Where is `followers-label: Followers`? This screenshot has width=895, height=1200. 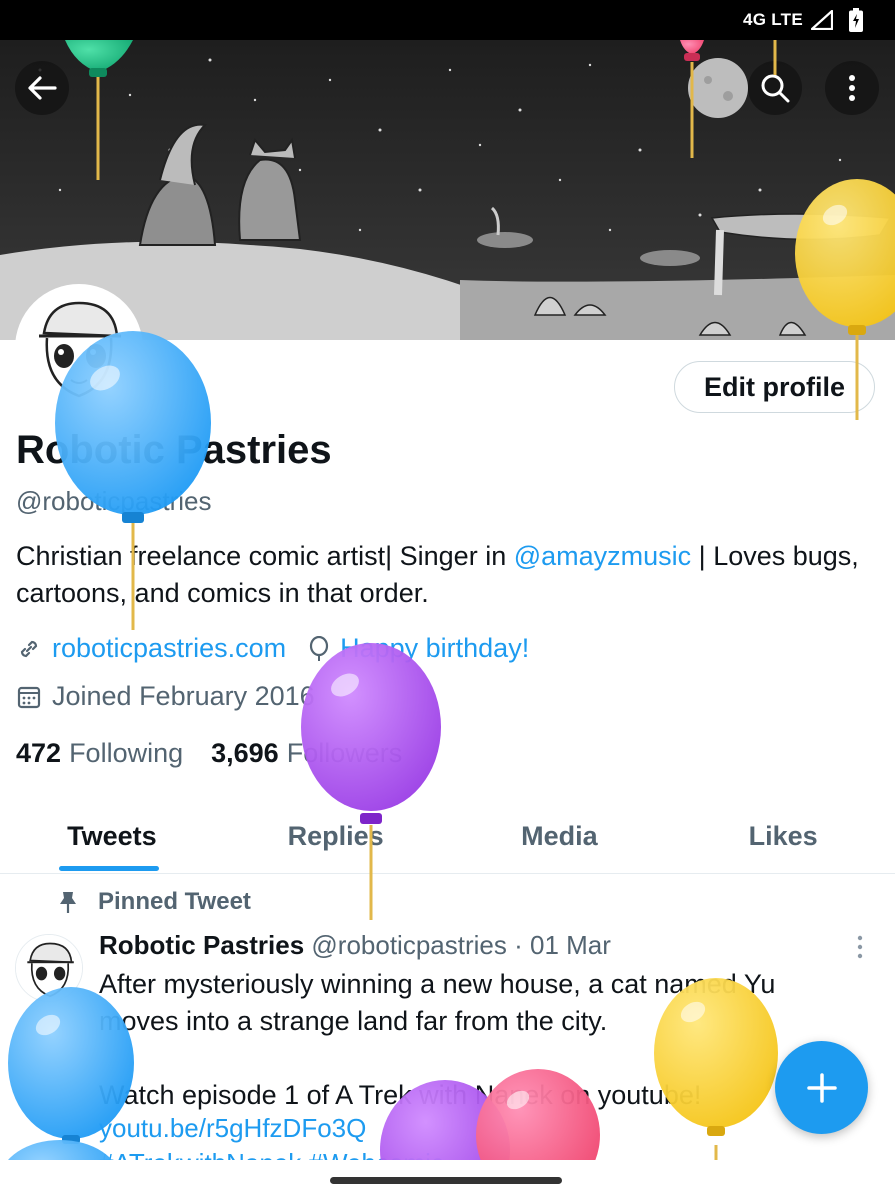
followers-label: Followers is located at coordinates (345, 753).